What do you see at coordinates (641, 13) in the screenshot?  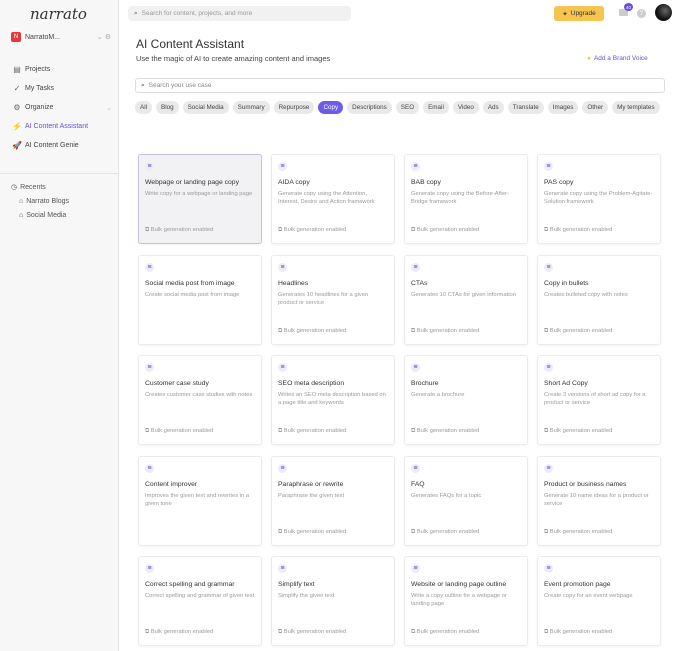 I see `help-icon: ?` at bounding box center [641, 13].